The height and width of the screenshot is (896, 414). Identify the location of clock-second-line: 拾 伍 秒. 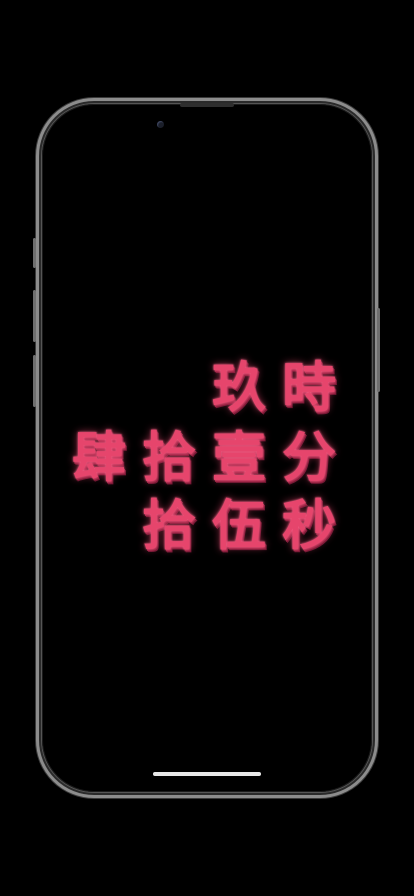
(239, 525).